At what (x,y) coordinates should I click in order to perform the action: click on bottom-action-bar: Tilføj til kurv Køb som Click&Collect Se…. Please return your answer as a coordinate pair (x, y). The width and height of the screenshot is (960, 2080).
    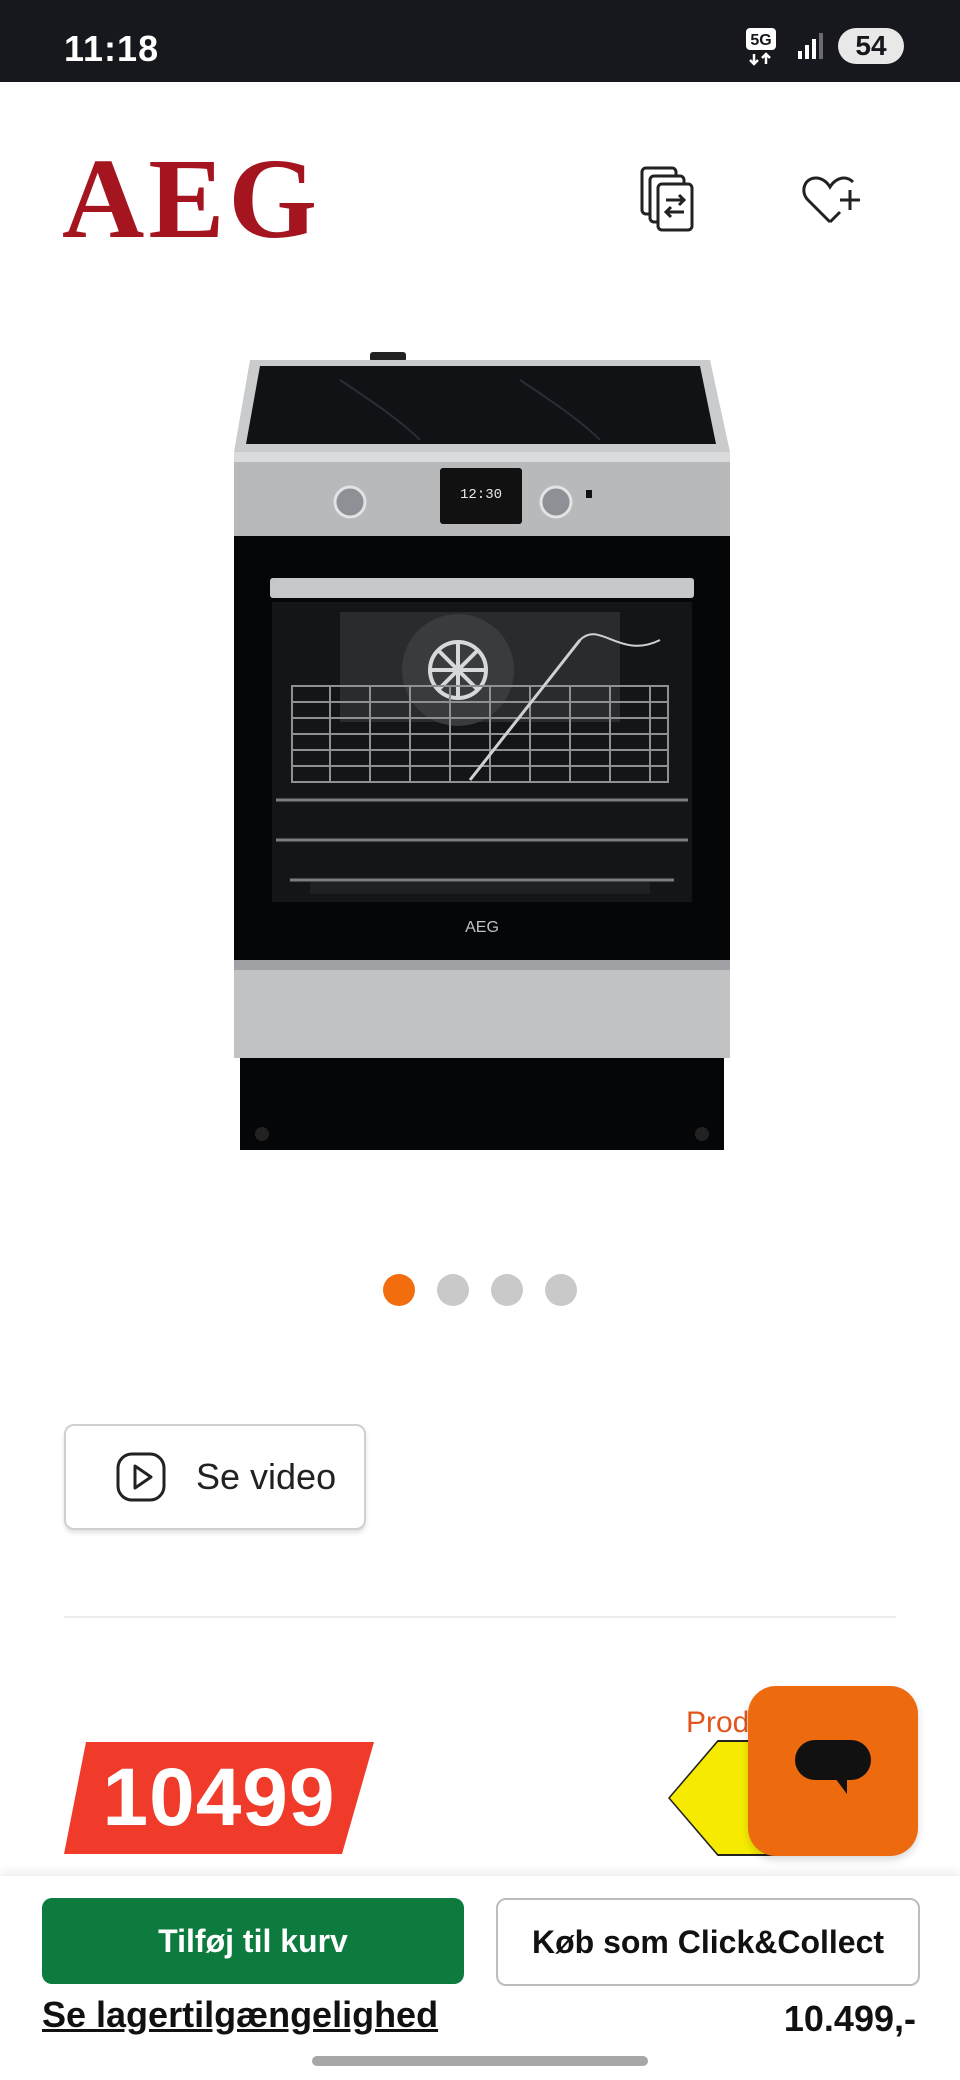
    Looking at the image, I should click on (480, 1978).